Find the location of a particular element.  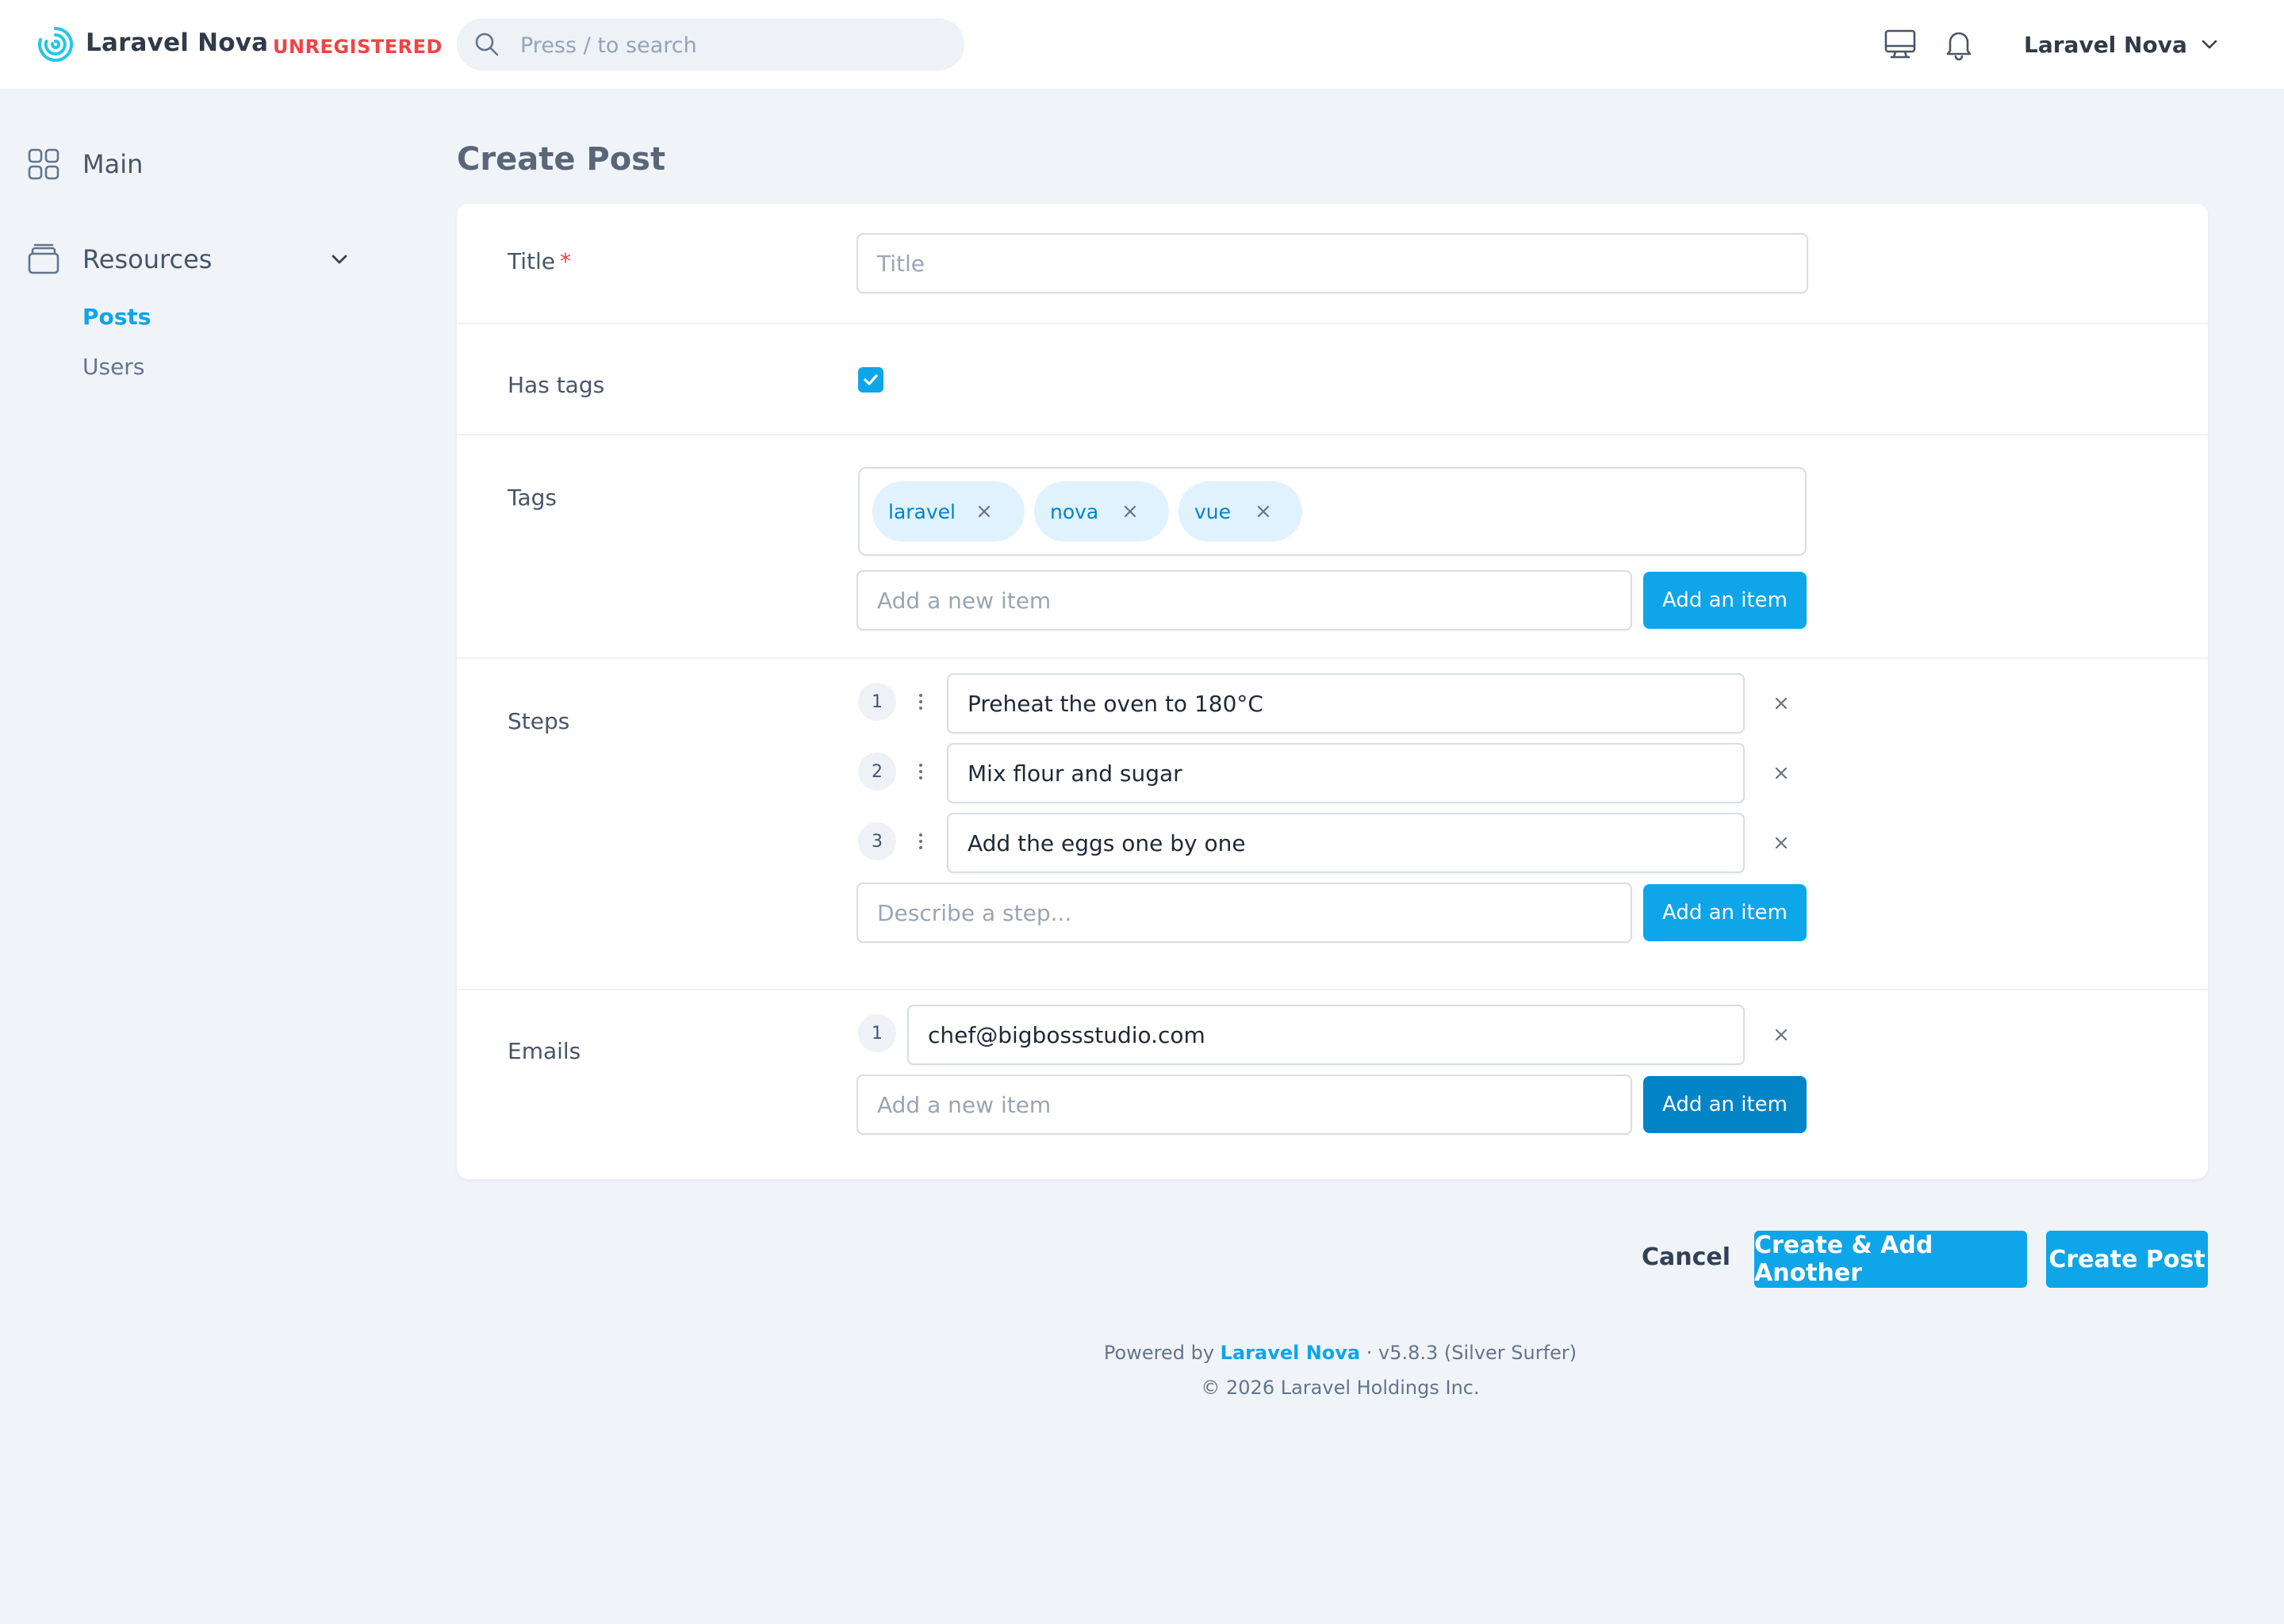

new-email-input: Add a new item is located at coordinates (1244, 1104).